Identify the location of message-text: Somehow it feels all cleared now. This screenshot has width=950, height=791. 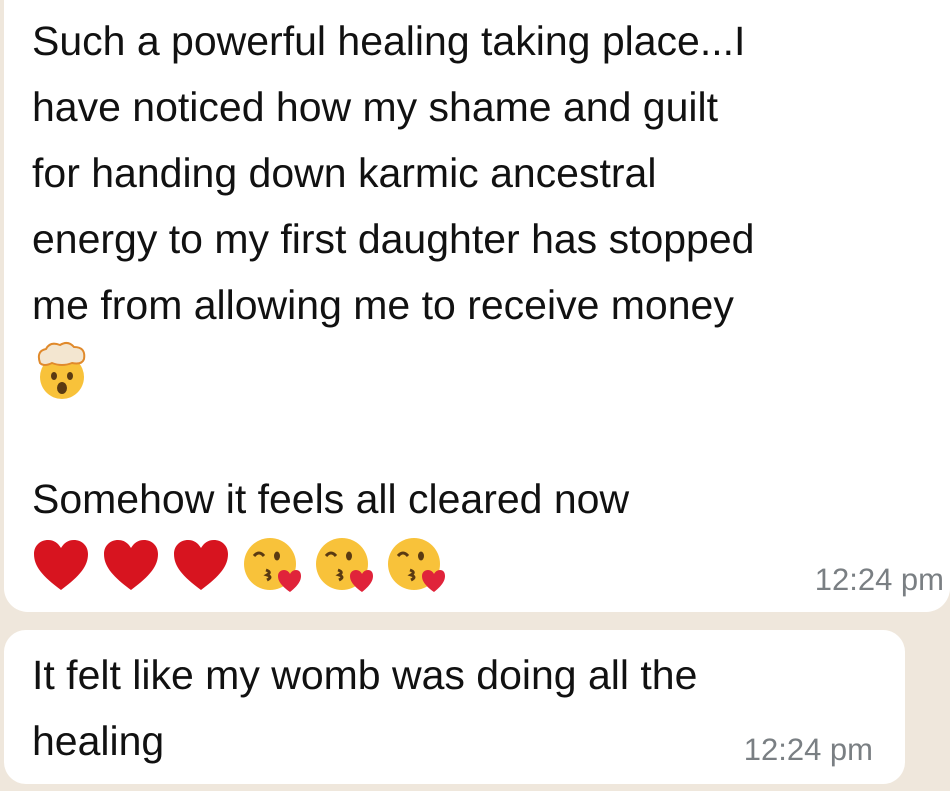
(331, 499).